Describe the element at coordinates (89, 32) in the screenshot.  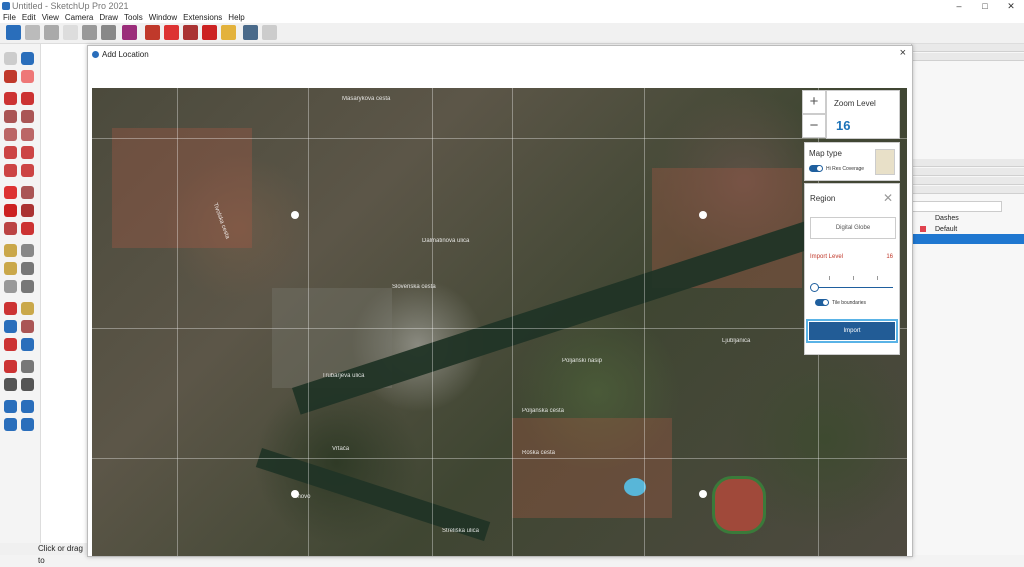
I see `eyedropper-icon` at that location.